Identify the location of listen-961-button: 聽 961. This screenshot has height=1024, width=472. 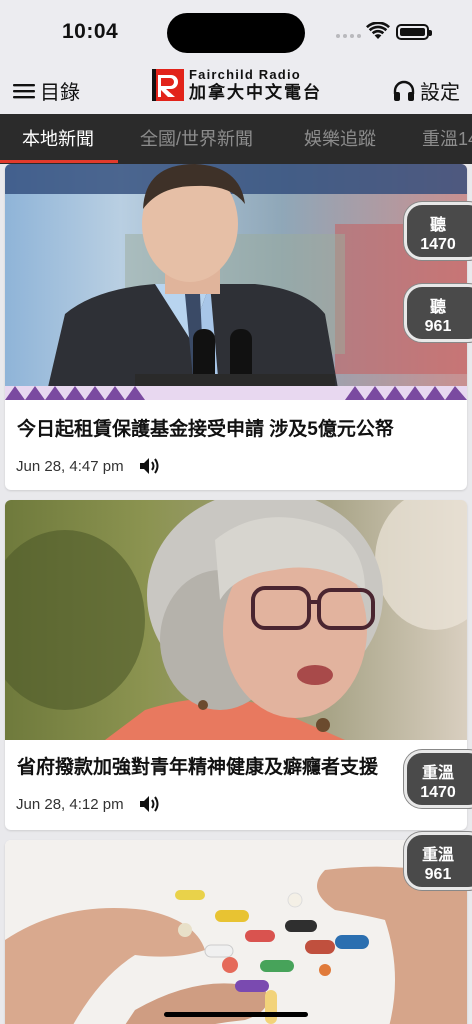
(438, 313).